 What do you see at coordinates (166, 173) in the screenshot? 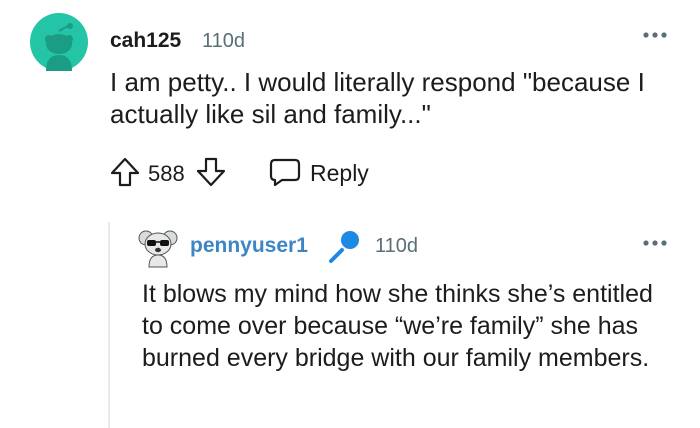
I see `vote-score: 588` at bounding box center [166, 173].